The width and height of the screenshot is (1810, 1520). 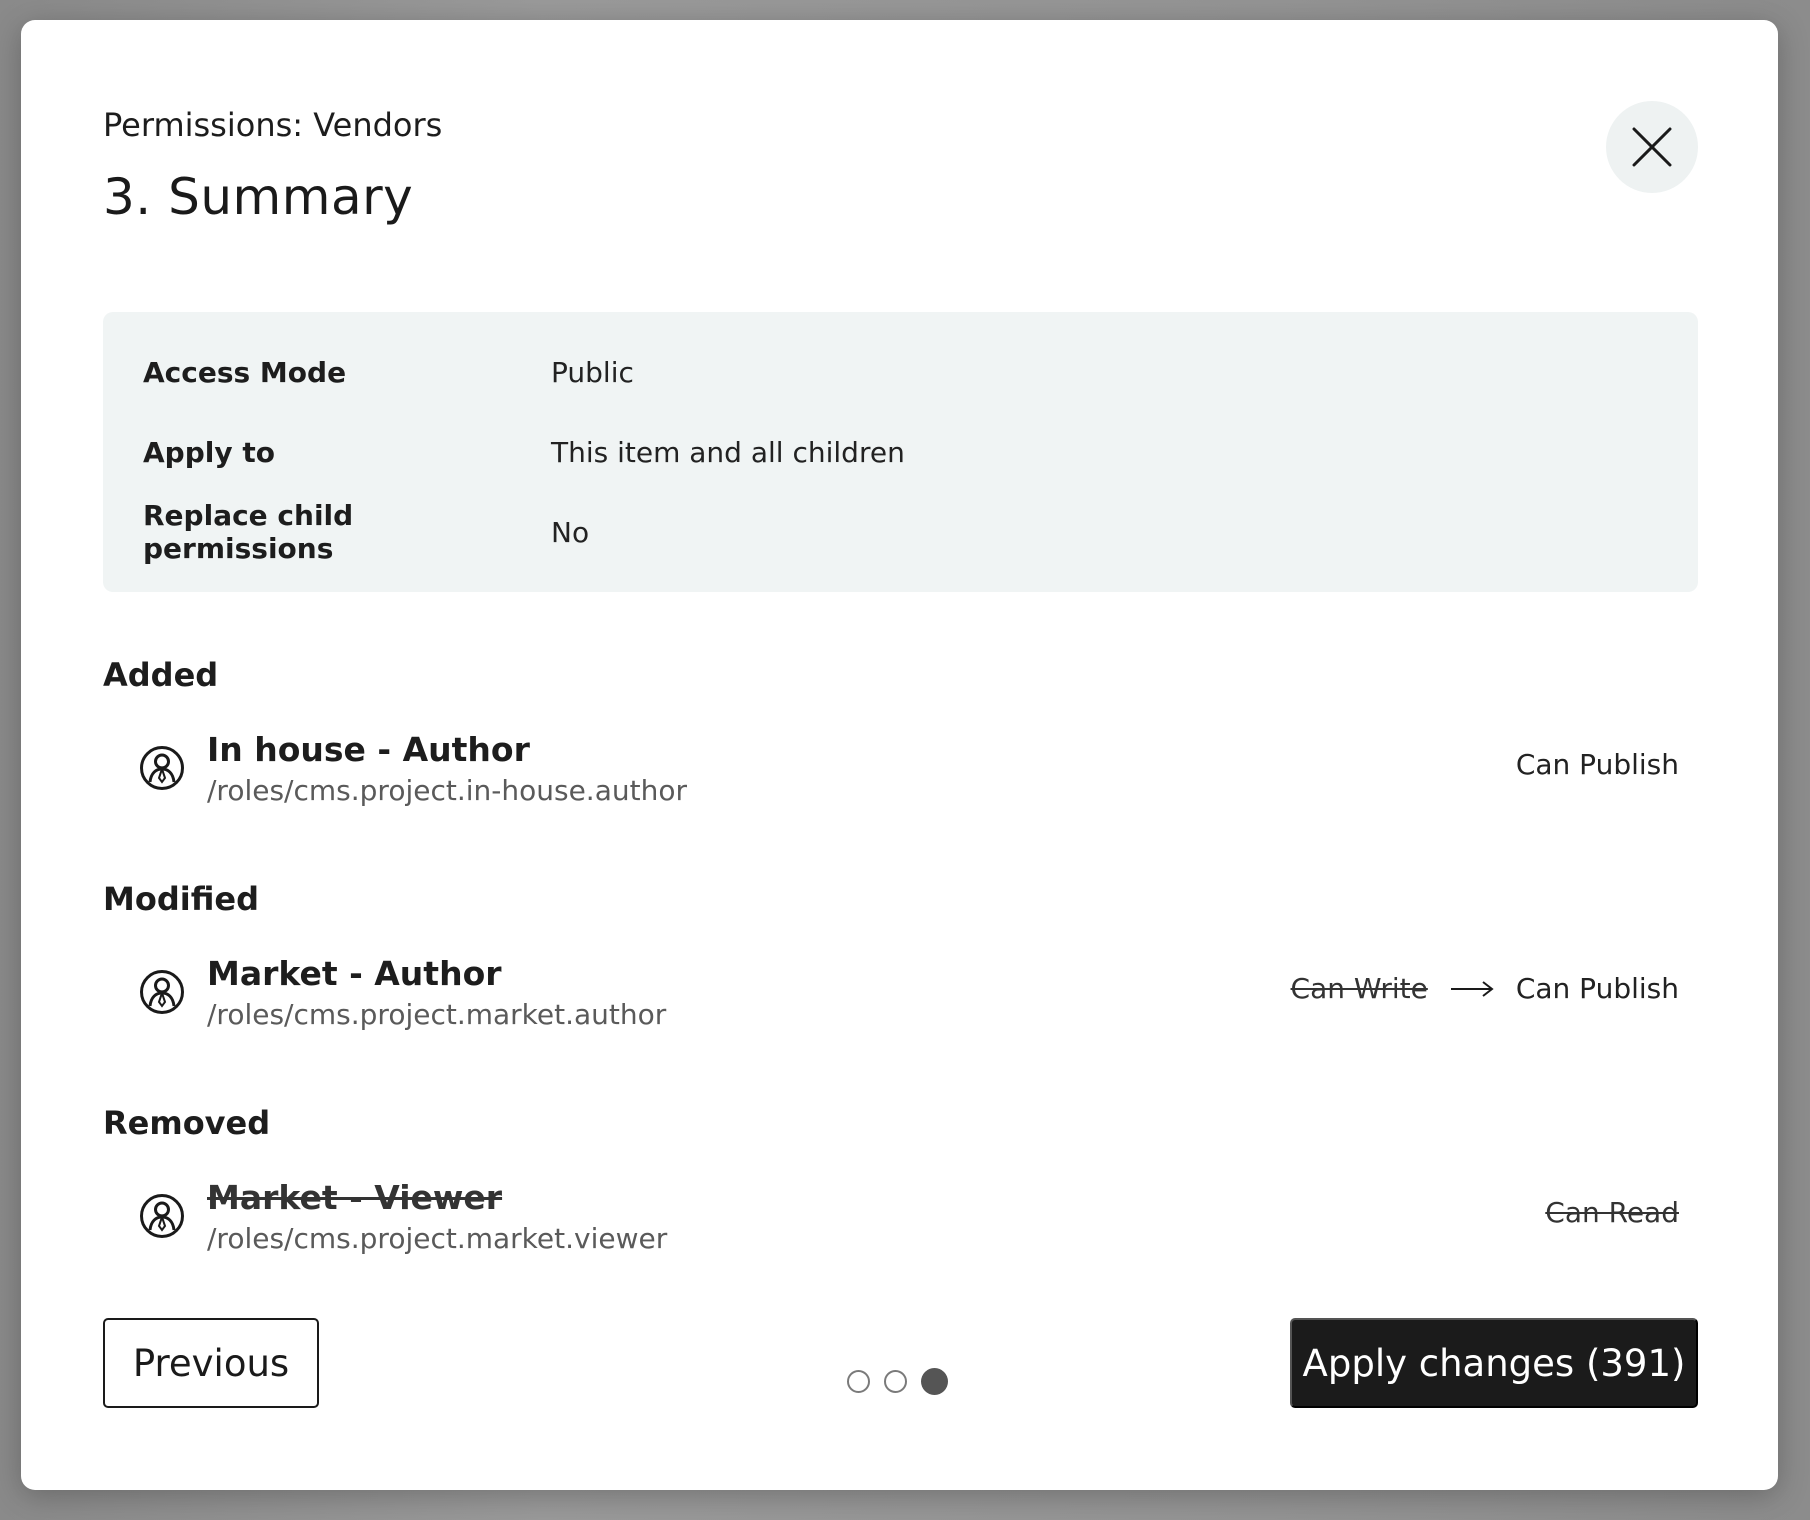 I want to click on summary-row-replace-child: Replace child permissions No, so click(x=366, y=532).